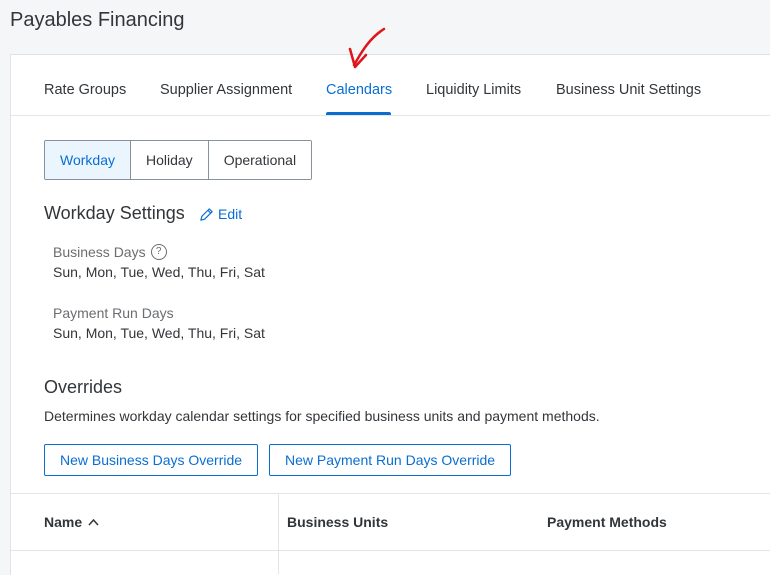 The height and width of the screenshot is (575, 770). Describe the element at coordinates (359, 90) in the screenshot. I see `tab-calendars: Calendars` at that location.